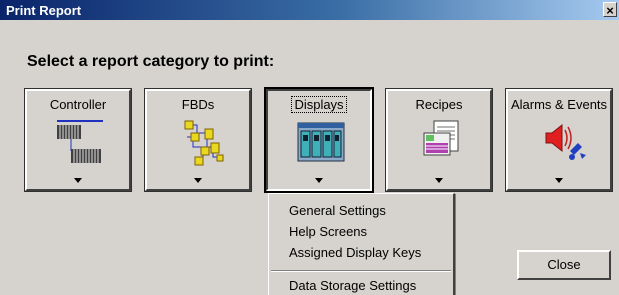 Image resolution: width=619 pixels, height=295 pixels. Describe the element at coordinates (151, 61) in the screenshot. I see `page-heading: Select a report category to print:` at that location.